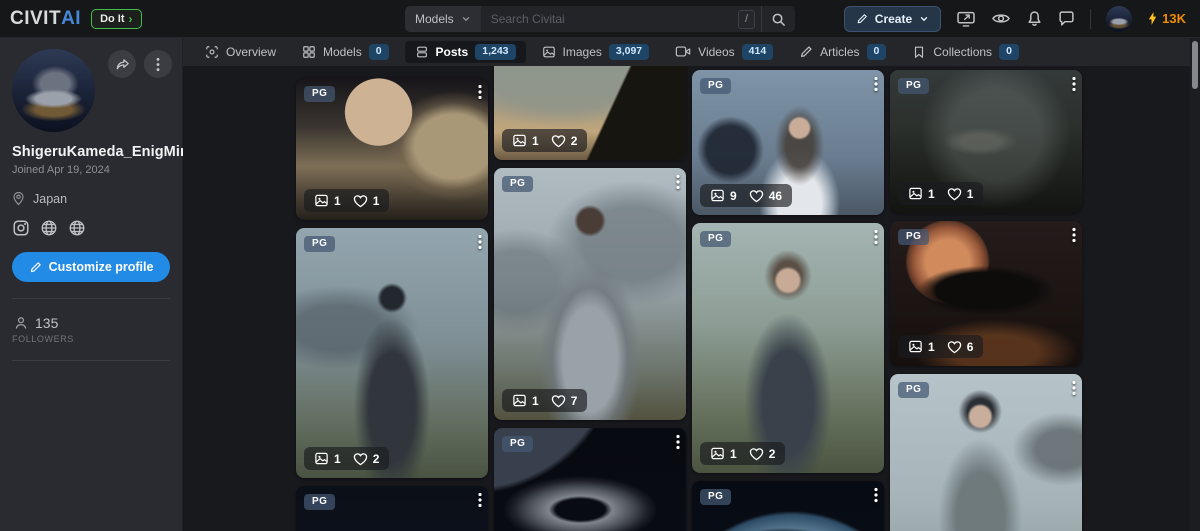 Image resolution: width=1200 pixels, height=531 pixels. I want to click on customize-profile-label: Customize profile, so click(101, 267).